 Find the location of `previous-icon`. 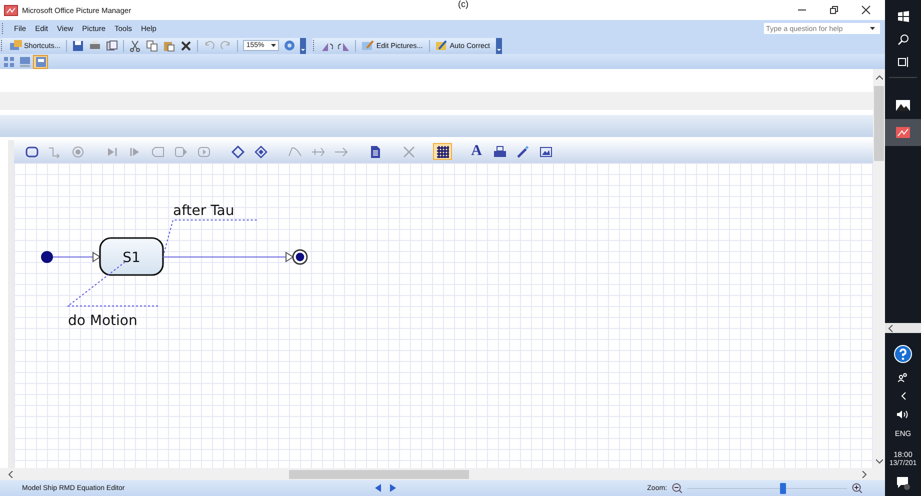

previous-icon is located at coordinates (378, 488).